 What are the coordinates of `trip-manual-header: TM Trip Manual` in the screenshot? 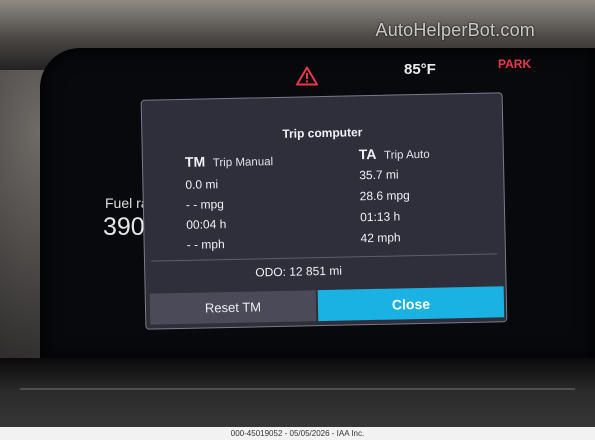 It's located at (229, 161).